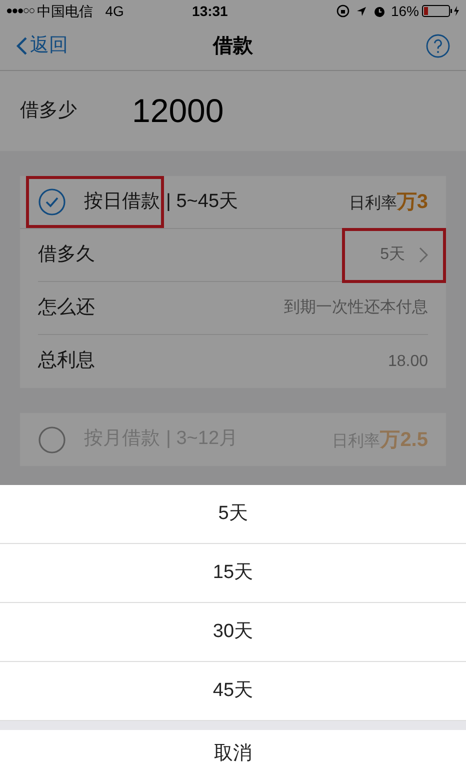 Image resolution: width=466 pixels, height=778 pixels. I want to click on row-value: 到期一次性还本付息, so click(356, 308).